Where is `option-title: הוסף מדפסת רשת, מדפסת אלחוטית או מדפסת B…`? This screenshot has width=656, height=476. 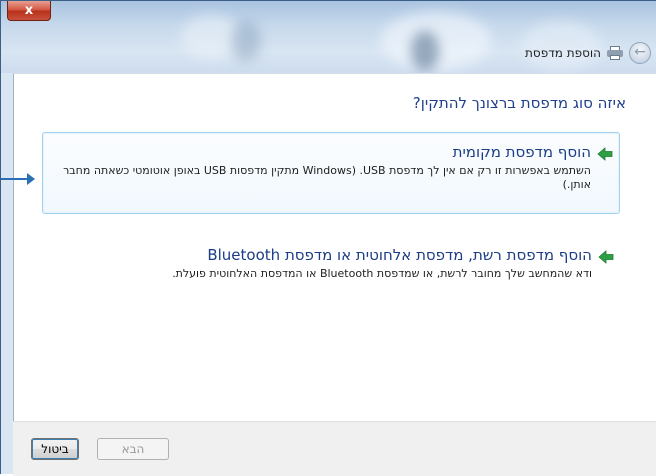
option-title: הוסף מדפסת רשת, מדפסת אלחוטית או מדפסת B… is located at coordinates (399, 255).